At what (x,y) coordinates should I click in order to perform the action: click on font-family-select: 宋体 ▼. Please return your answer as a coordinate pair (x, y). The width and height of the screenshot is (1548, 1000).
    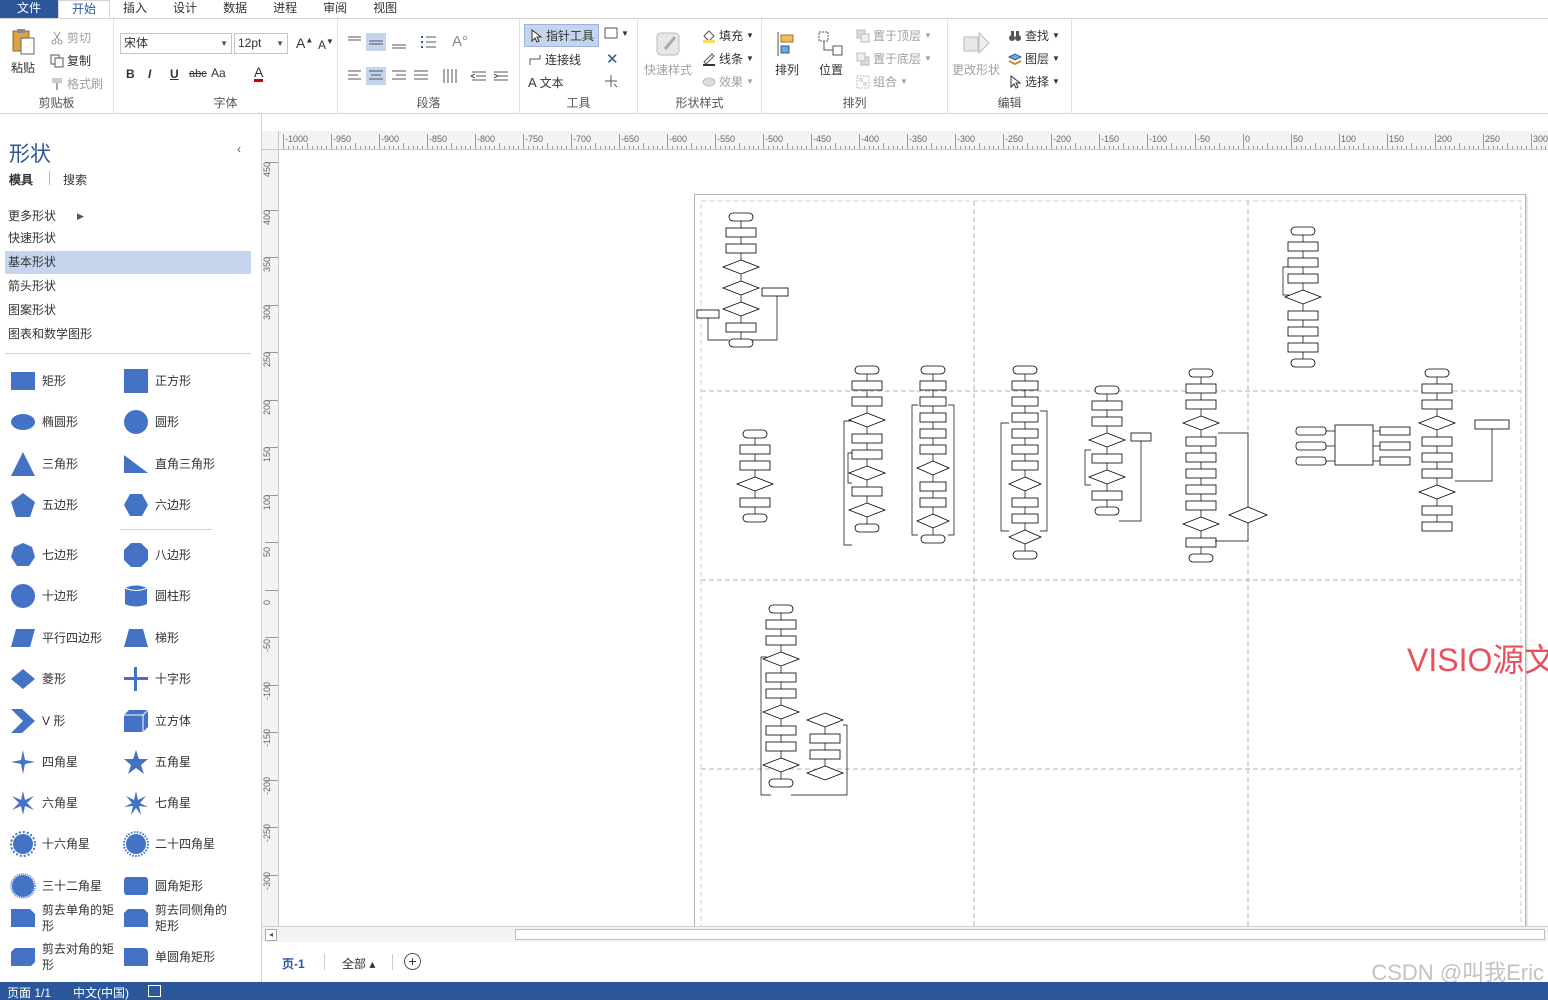
    Looking at the image, I should click on (176, 43).